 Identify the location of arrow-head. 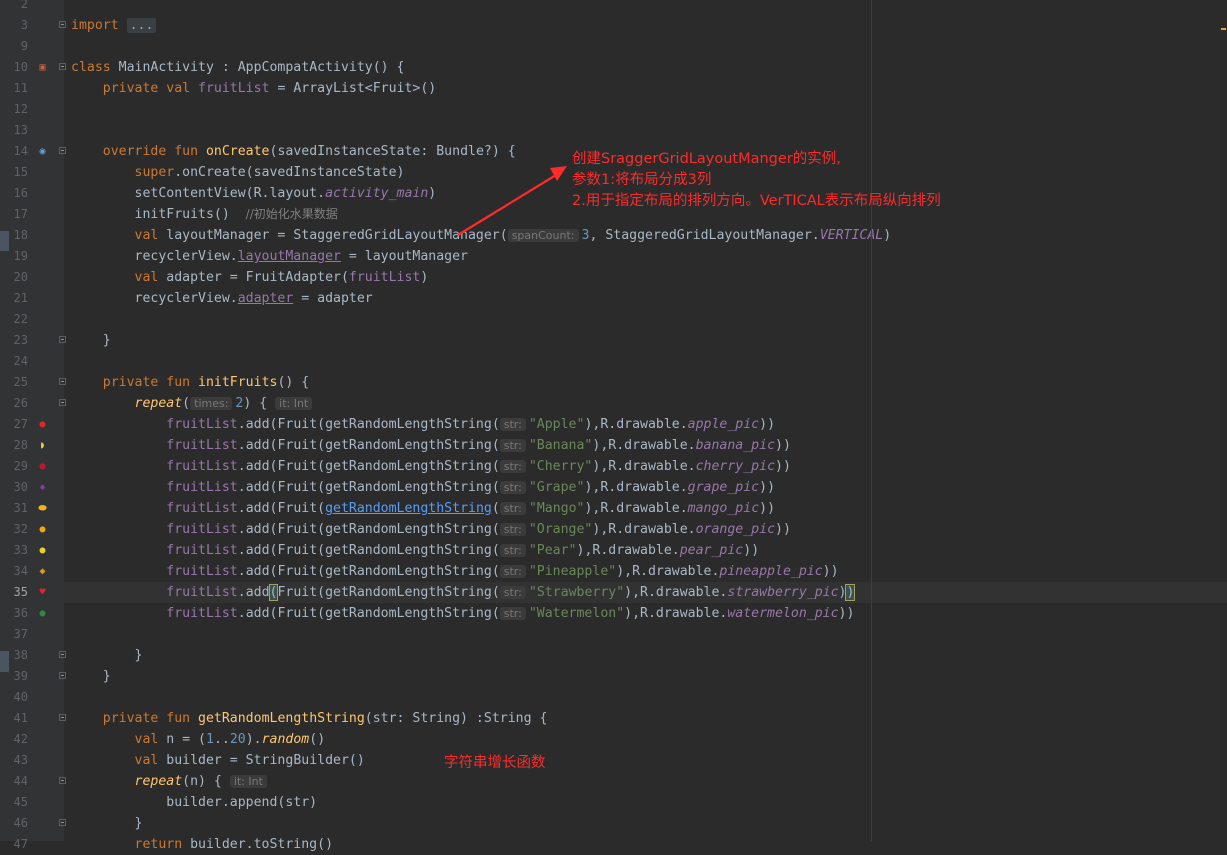
(558, 173).